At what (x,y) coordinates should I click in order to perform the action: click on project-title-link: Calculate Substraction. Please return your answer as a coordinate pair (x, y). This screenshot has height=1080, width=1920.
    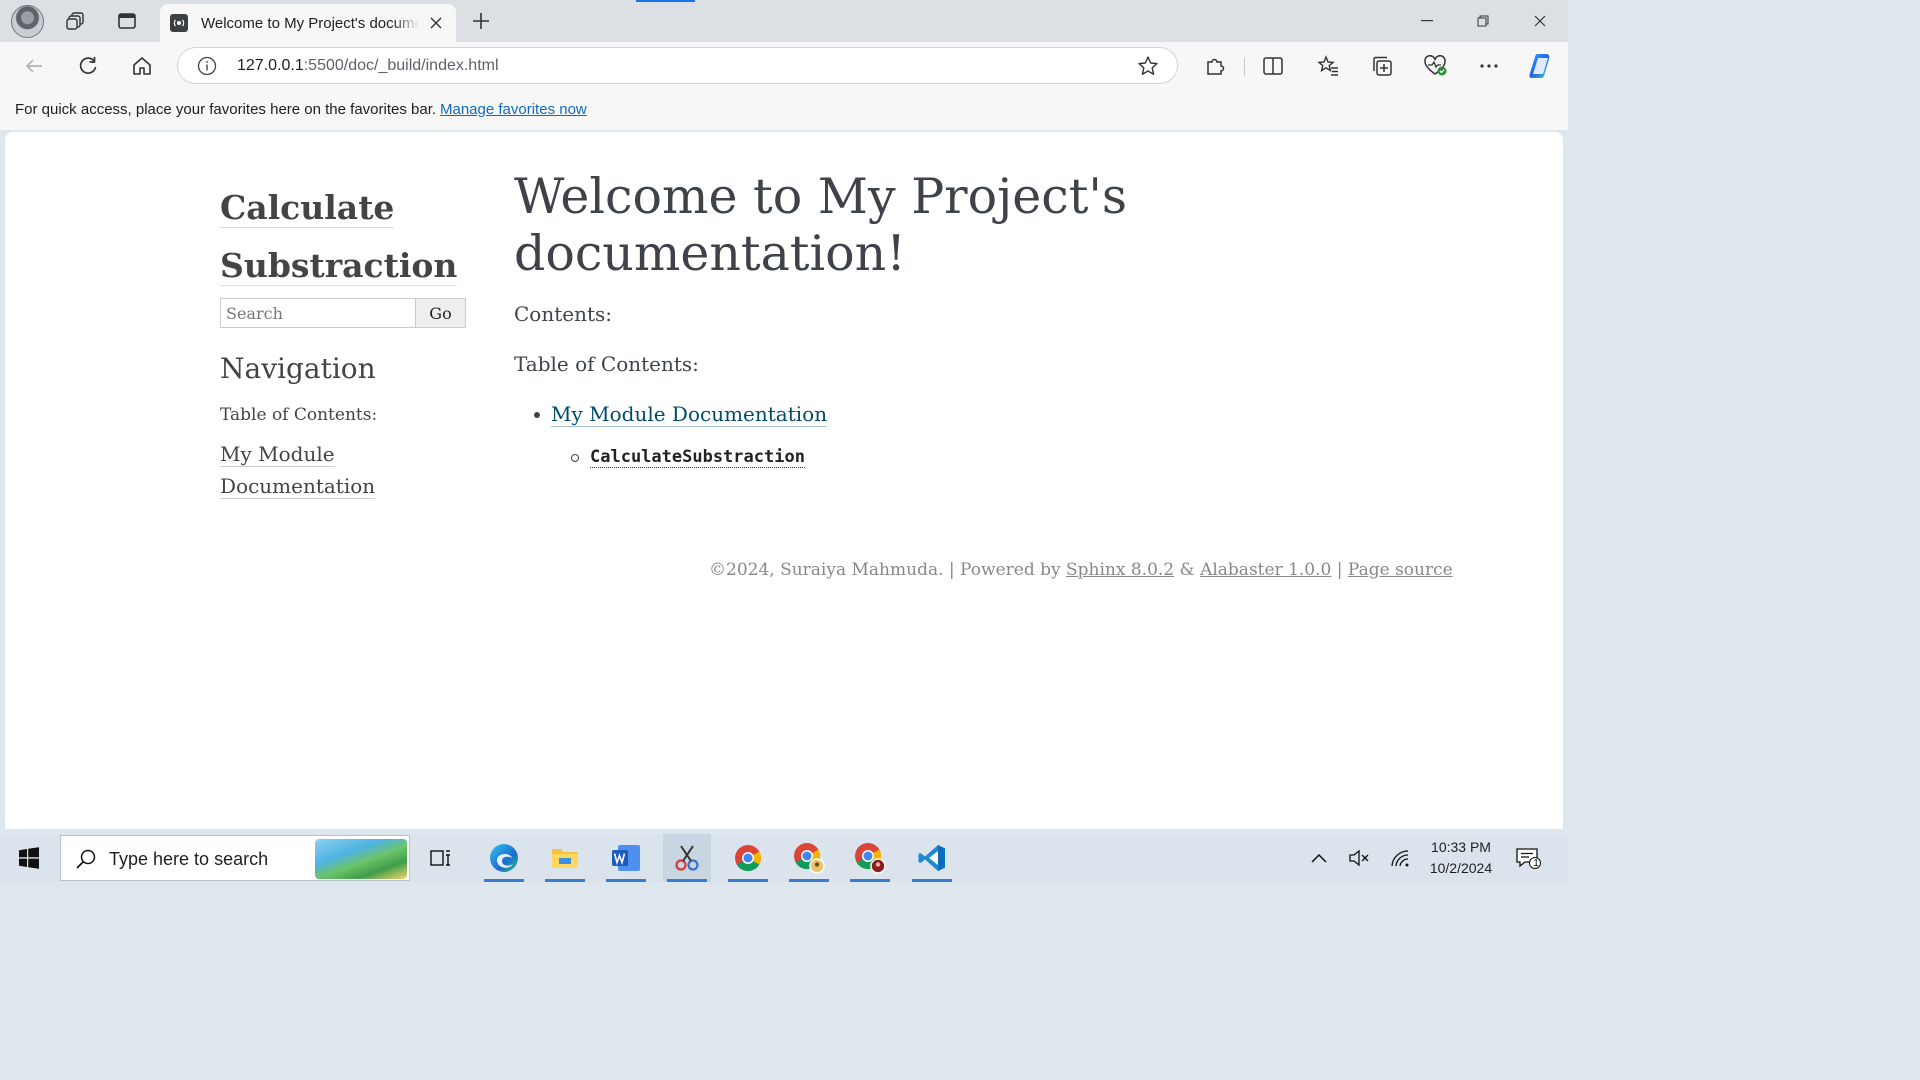
    Looking at the image, I should click on (339, 237).